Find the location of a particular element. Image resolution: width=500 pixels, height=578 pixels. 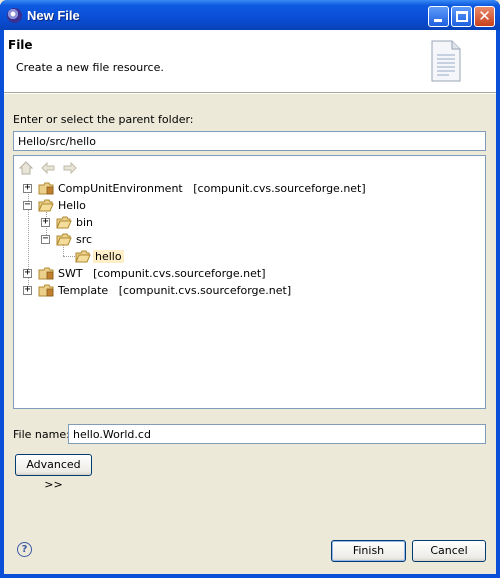

tree-item-label: SWT [compunit.cvs.sourceforge.net] is located at coordinates (162, 273).